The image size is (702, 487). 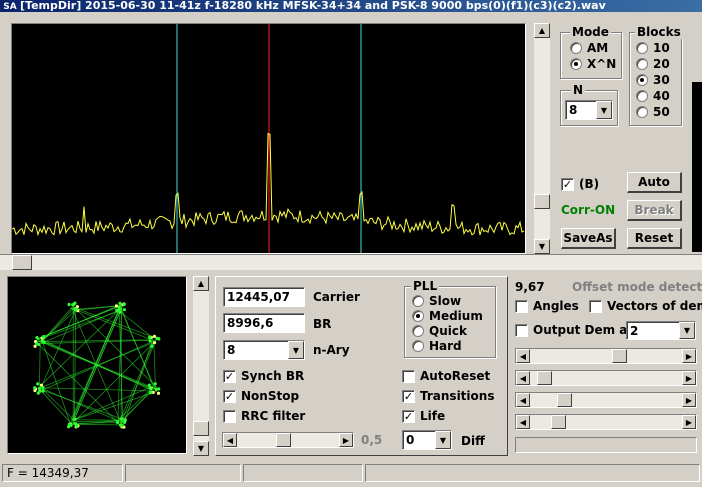 I want to click on rrc-slider: ◀ ▶, so click(x=288, y=440).